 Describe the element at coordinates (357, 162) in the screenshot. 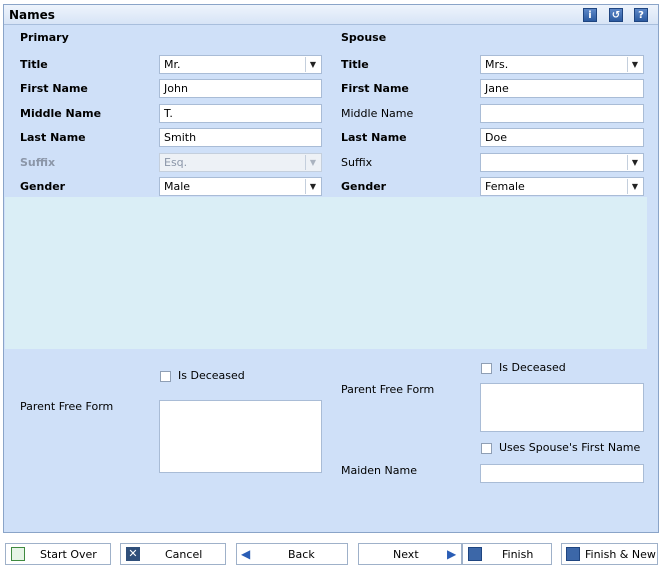

I see `spouse-suffix-label: Suffix` at that location.